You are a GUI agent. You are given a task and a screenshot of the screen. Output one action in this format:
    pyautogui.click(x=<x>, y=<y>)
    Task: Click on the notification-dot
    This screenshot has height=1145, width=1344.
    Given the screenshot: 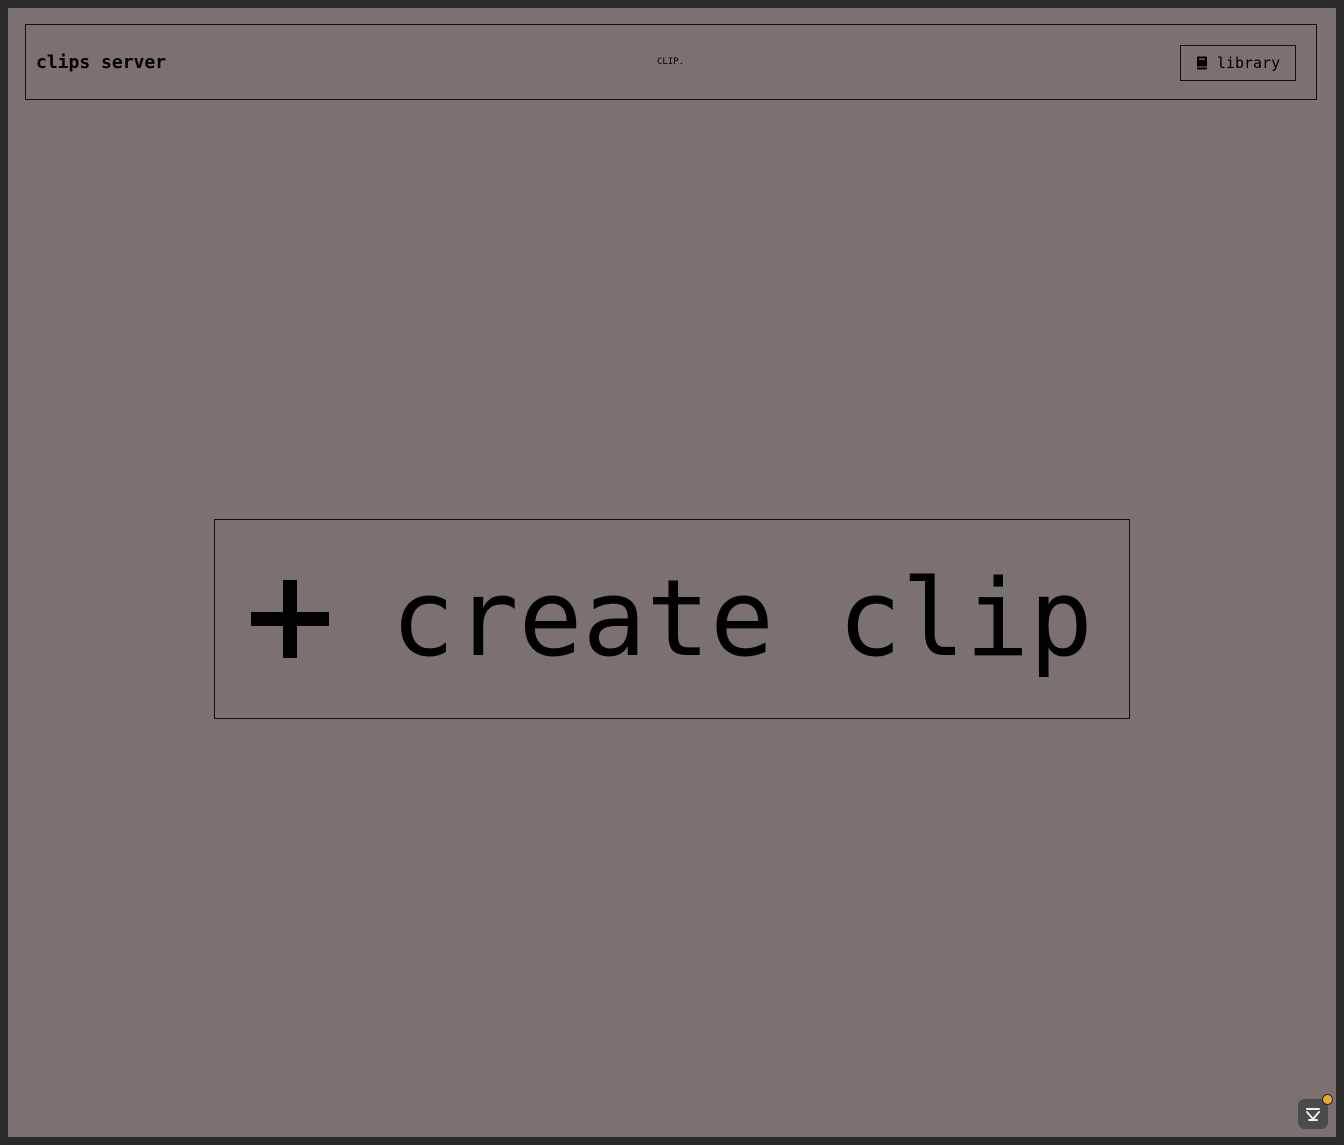 What is the action you would take?
    pyautogui.click(x=1327, y=1099)
    